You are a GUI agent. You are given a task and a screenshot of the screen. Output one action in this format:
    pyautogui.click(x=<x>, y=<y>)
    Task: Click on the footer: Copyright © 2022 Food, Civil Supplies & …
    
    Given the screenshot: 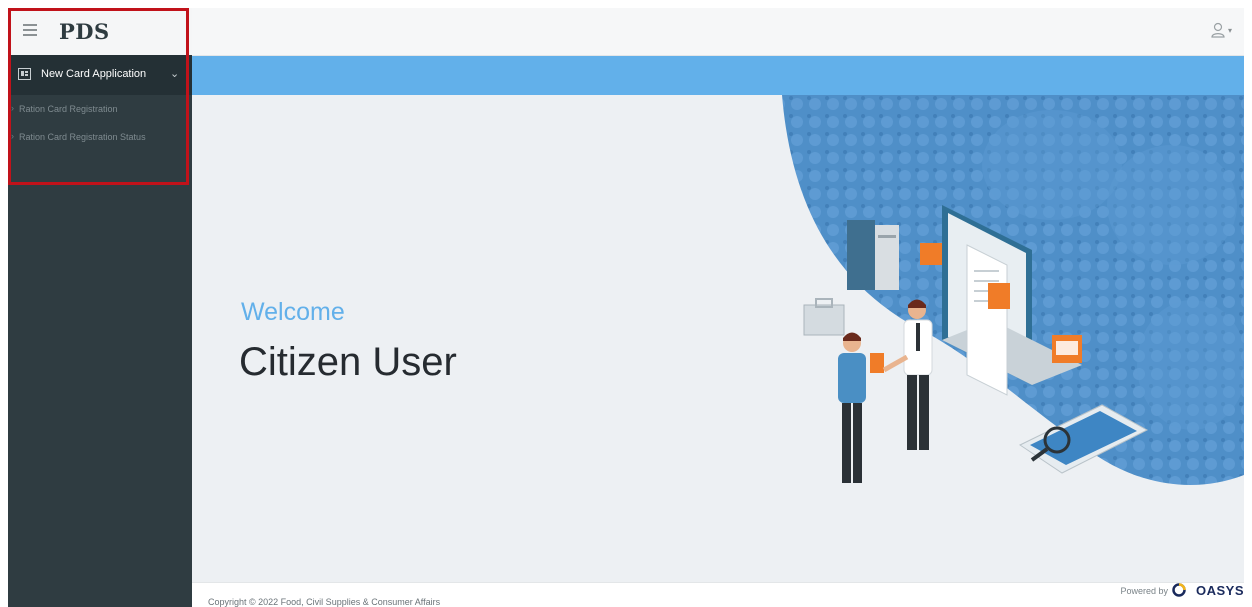 What is the action you would take?
    pyautogui.click(x=718, y=594)
    